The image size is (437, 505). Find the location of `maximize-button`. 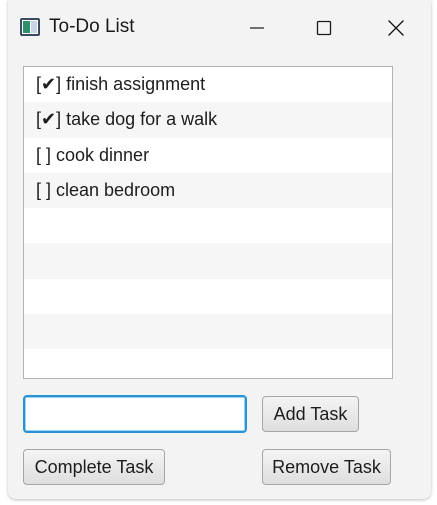

maximize-button is located at coordinates (324, 28).